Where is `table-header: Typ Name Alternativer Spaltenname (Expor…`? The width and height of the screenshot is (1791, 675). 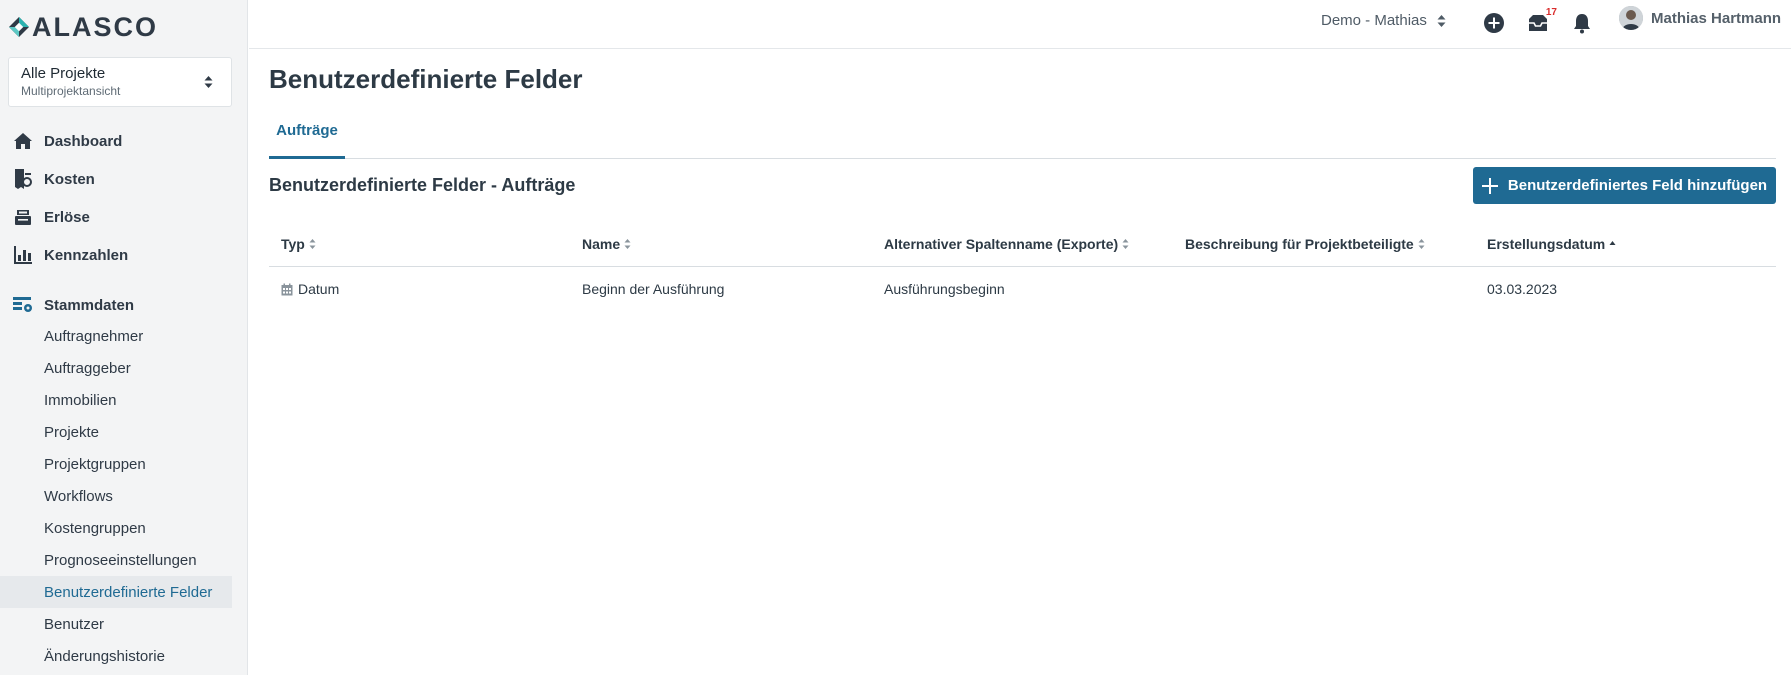 table-header: Typ Name Alternativer Spaltenname (Expor… is located at coordinates (1022, 244).